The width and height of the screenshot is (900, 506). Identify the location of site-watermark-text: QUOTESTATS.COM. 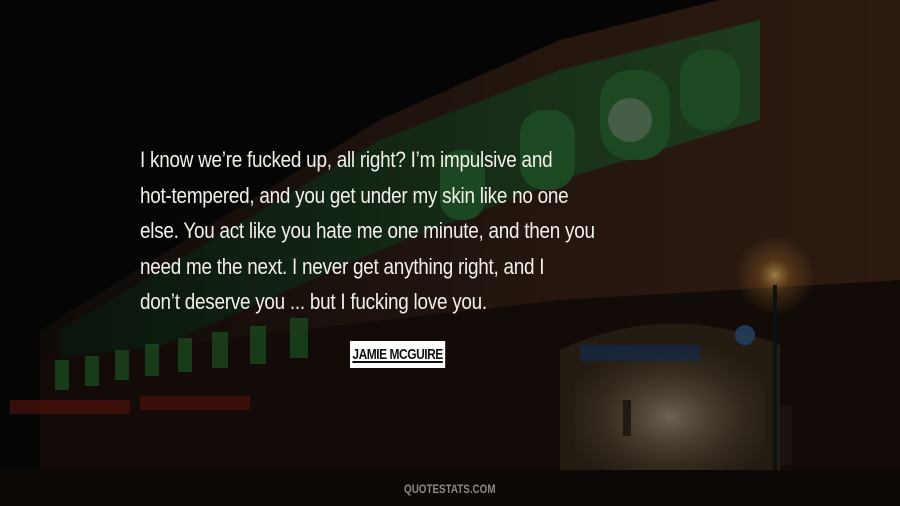
(450, 489).